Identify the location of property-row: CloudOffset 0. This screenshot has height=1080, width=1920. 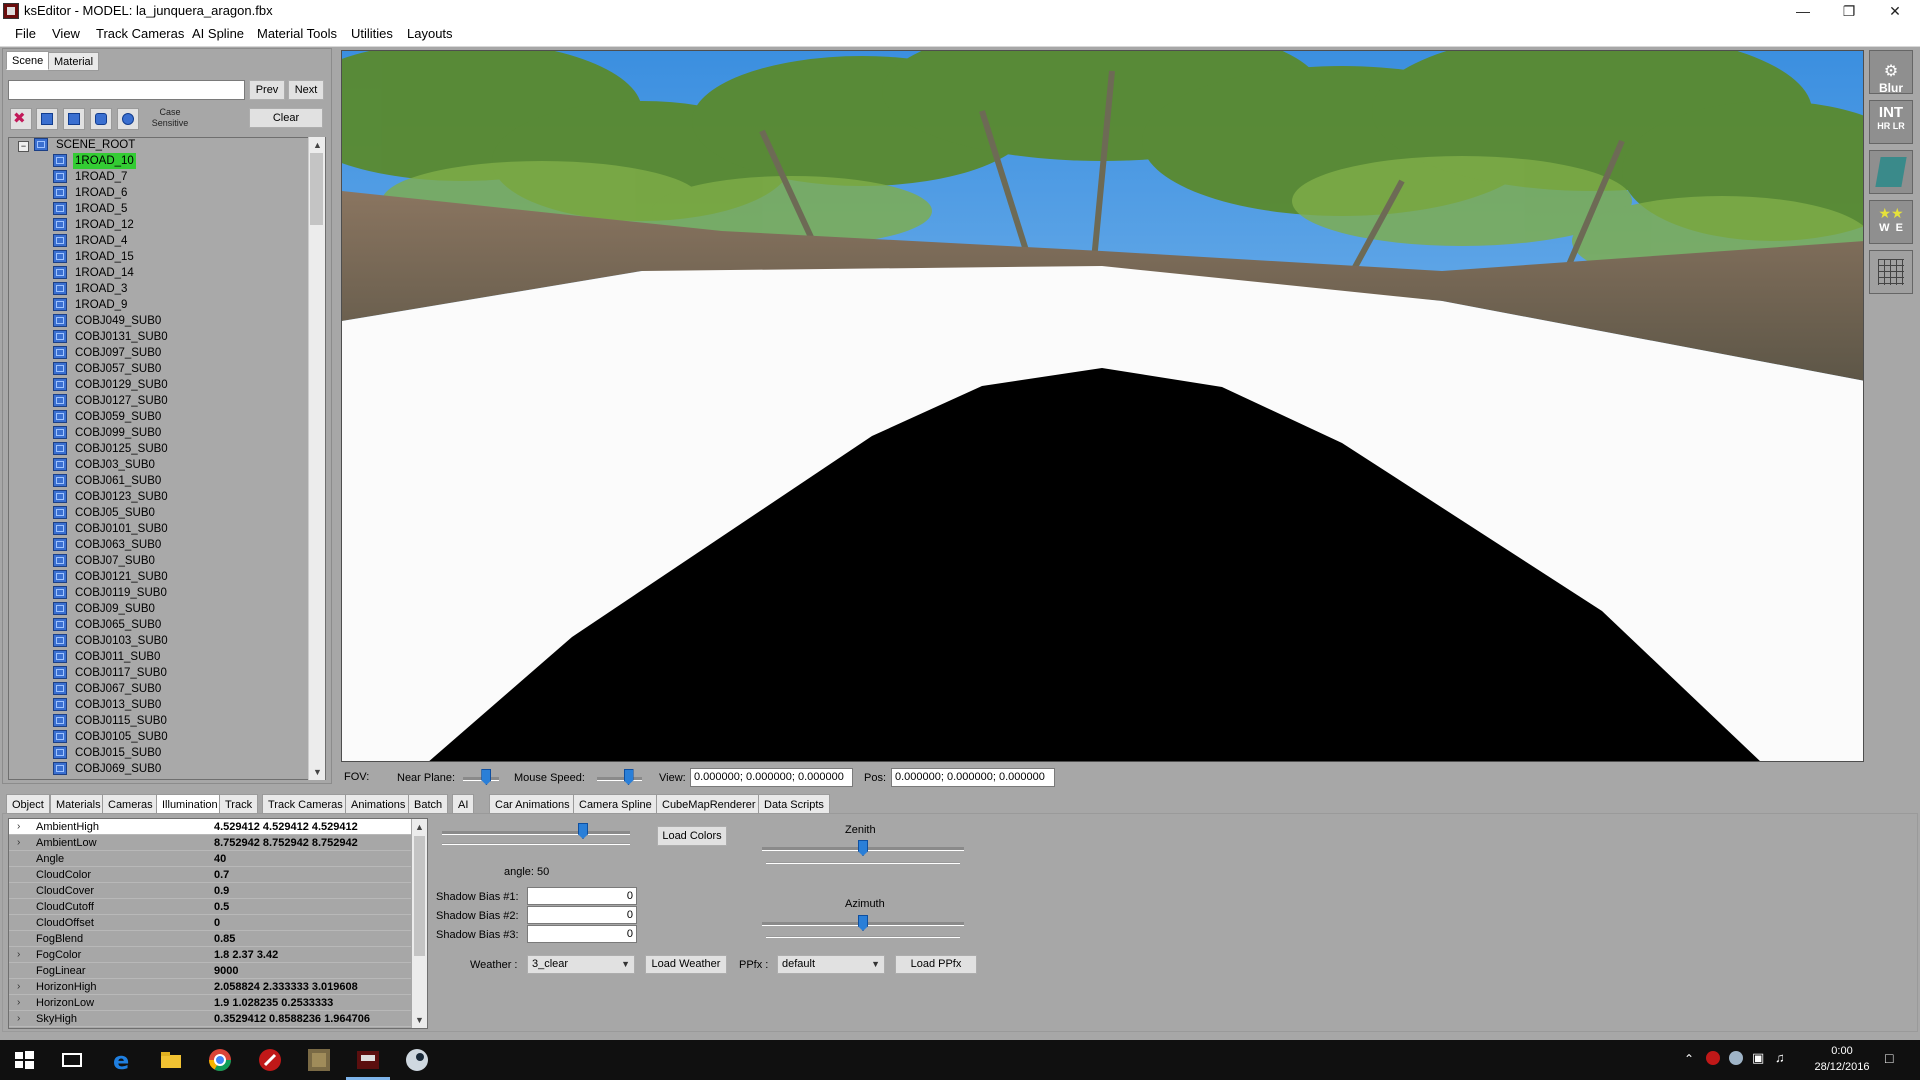
(210, 923).